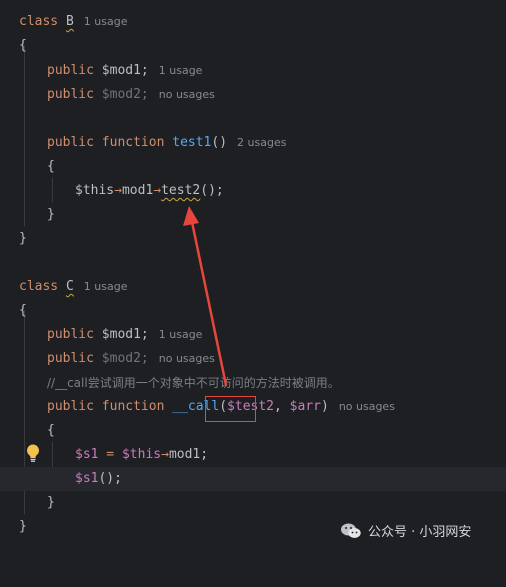 This screenshot has height=587, width=506. What do you see at coordinates (420, 532) in the screenshot?
I see `watermark-text: 公众号 · 小羽网安` at bounding box center [420, 532].